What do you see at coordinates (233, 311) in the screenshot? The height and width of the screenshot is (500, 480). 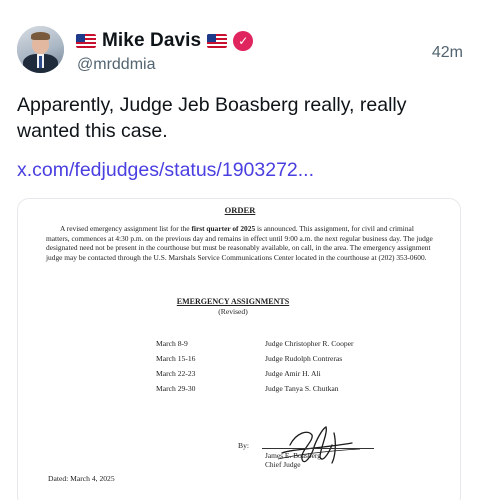 I see `section-subtitle: (Revised)` at bounding box center [233, 311].